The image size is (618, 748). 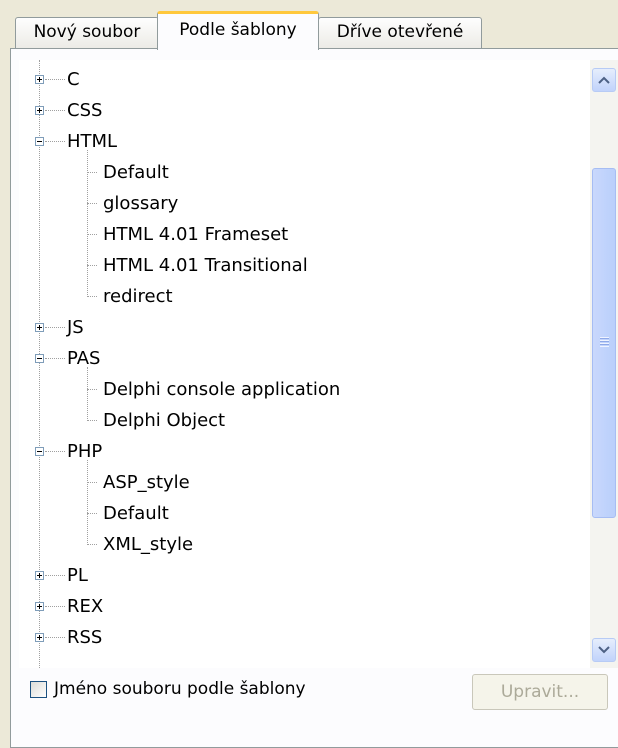 What do you see at coordinates (85, 110) in the screenshot?
I see `tree-node-label: CSS` at bounding box center [85, 110].